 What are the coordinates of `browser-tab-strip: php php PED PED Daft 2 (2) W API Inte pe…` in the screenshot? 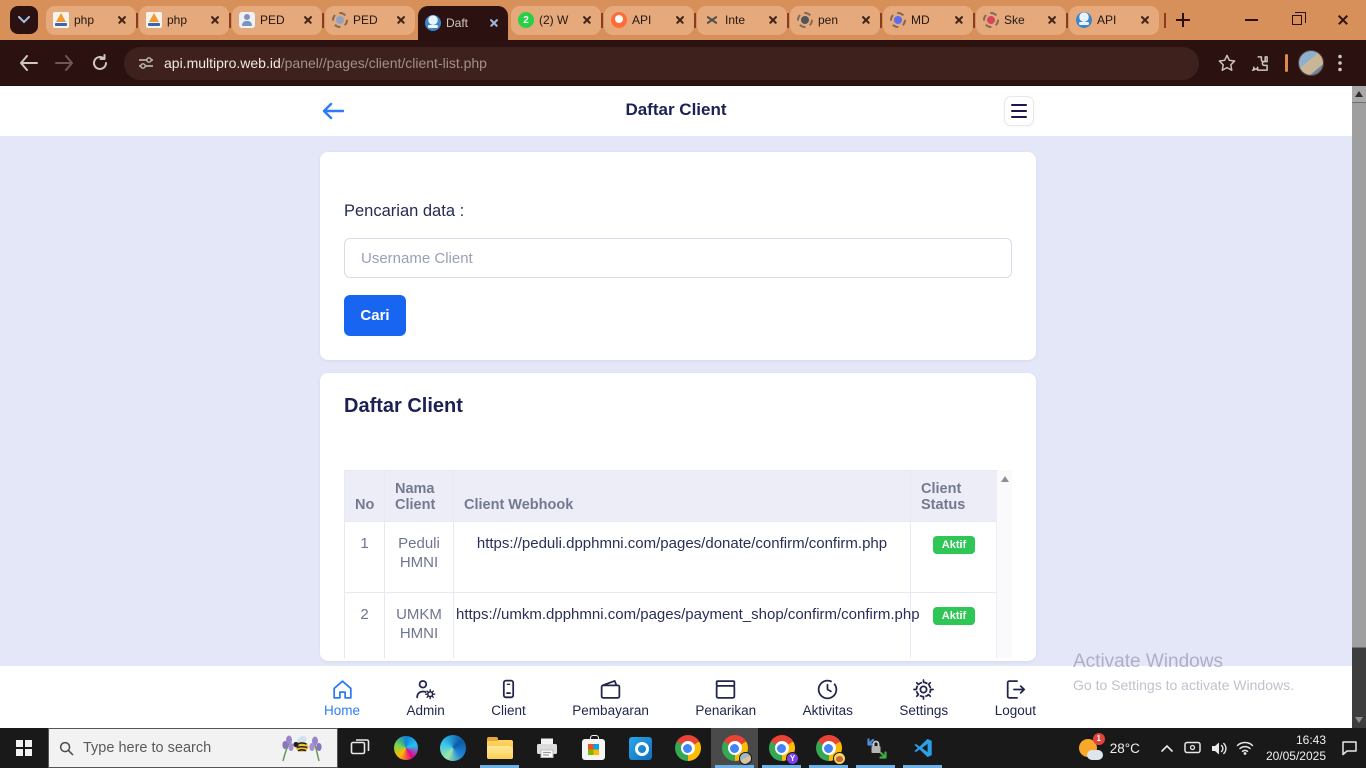 It's located at (683, 20).